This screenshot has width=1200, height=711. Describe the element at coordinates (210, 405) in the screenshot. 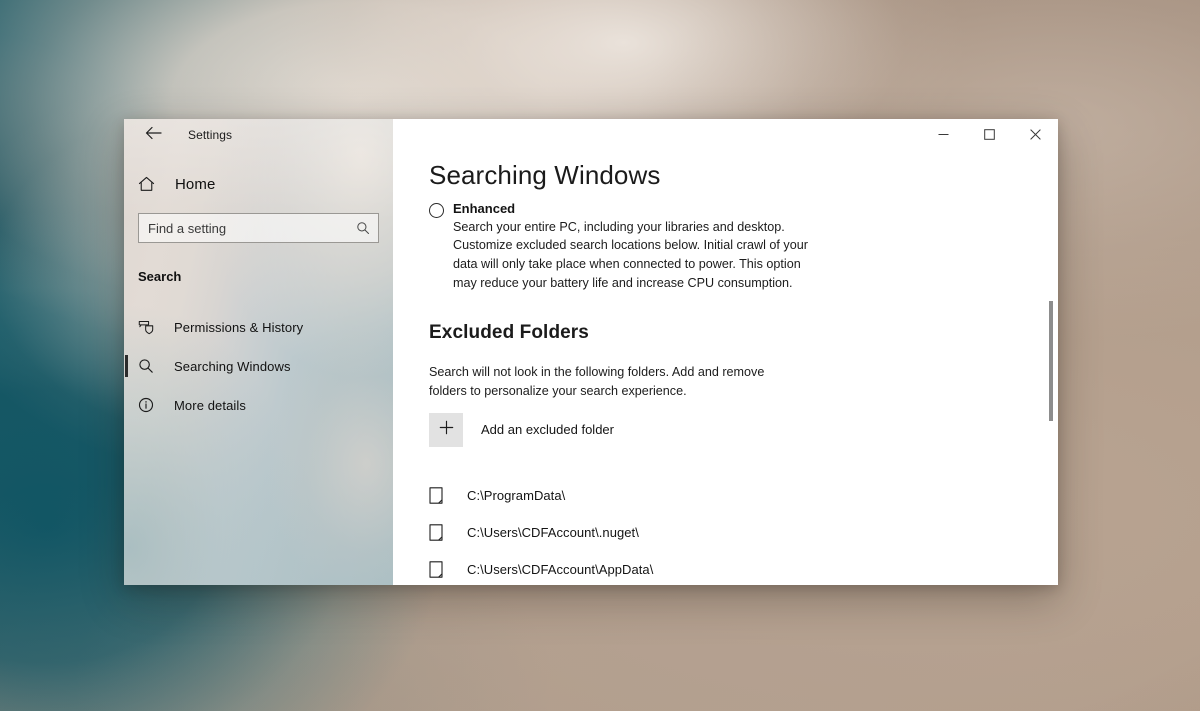

I see `sidebar-item-label: More details` at that location.